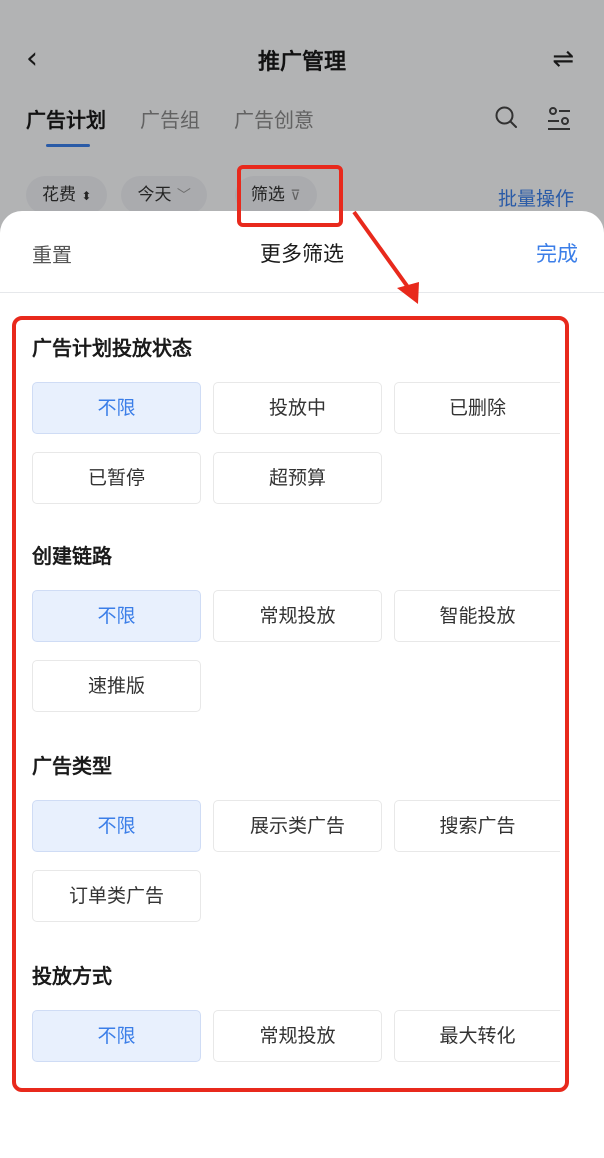 The height and width of the screenshot is (1158, 604). I want to click on header-divider, so click(302, 292).